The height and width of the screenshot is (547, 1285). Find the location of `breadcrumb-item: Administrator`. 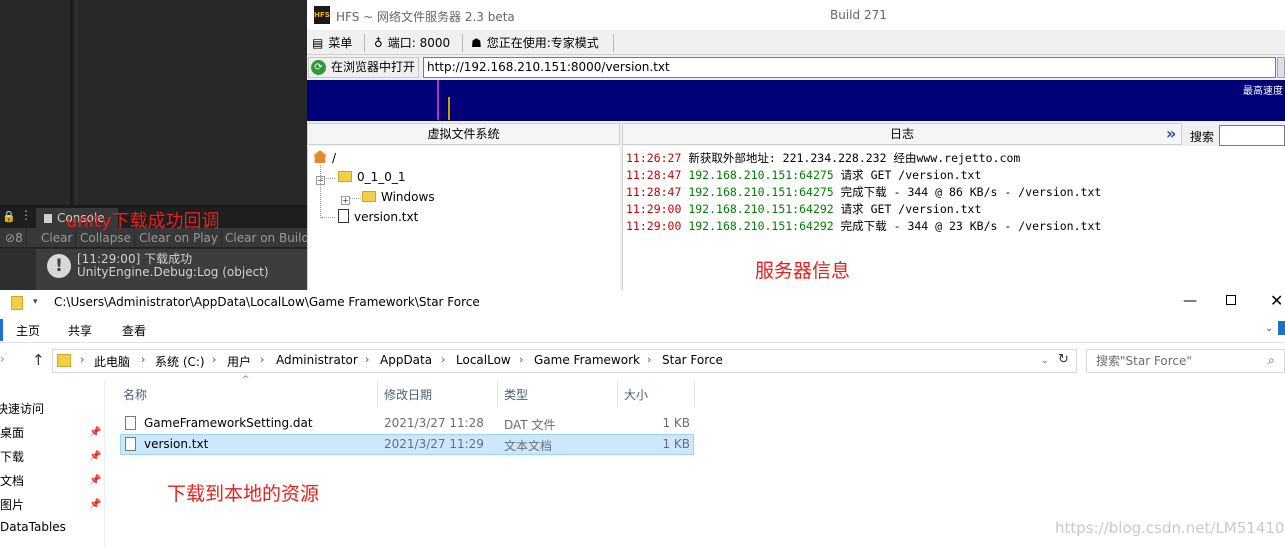

breadcrumb-item: Administrator is located at coordinates (317, 360).